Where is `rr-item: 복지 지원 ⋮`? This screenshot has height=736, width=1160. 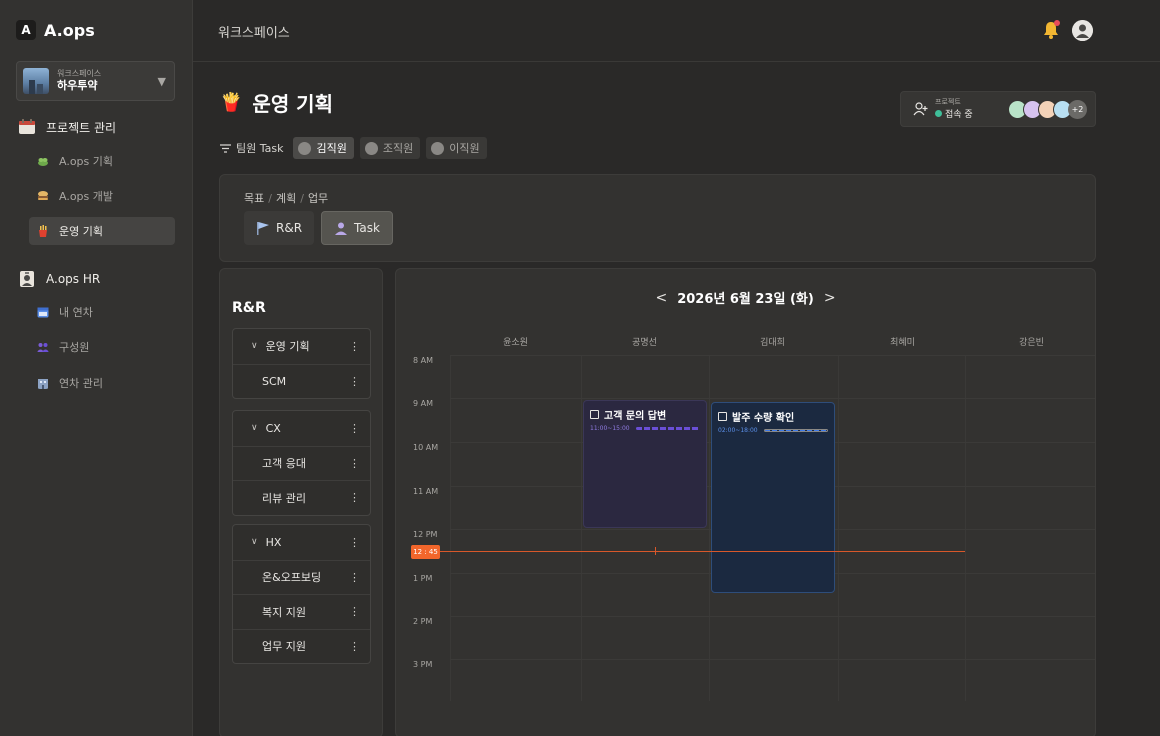 rr-item: 복지 지원 ⋮ is located at coordinates (301, 611).